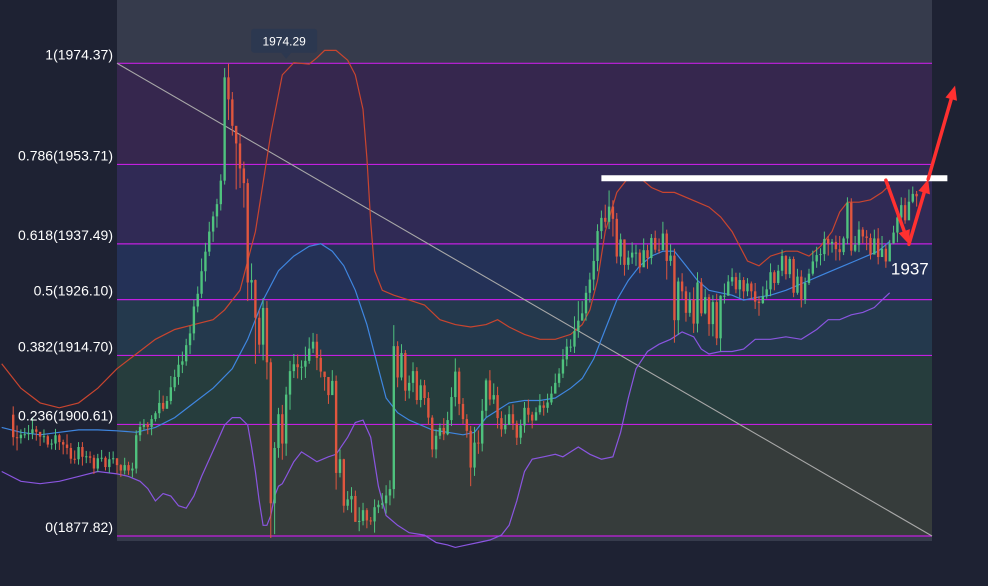  What do you see at coordinates (941, 133) in the screenshot?
I see `arrow` at bounding box center [941, 133].